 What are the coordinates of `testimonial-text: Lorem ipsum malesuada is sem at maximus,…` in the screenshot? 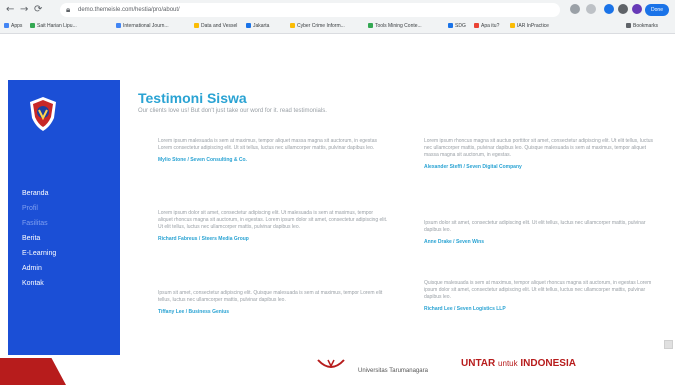 It's located at (267, 144).